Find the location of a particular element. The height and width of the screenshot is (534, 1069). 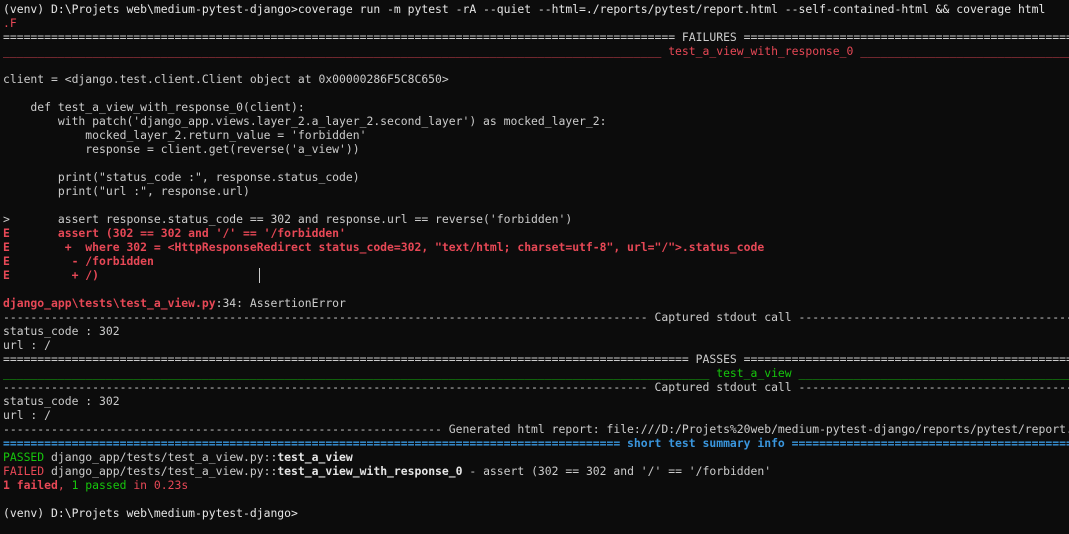

code-line: response = client.get(reverse('a_view')) is located at coordinates (181, 149).